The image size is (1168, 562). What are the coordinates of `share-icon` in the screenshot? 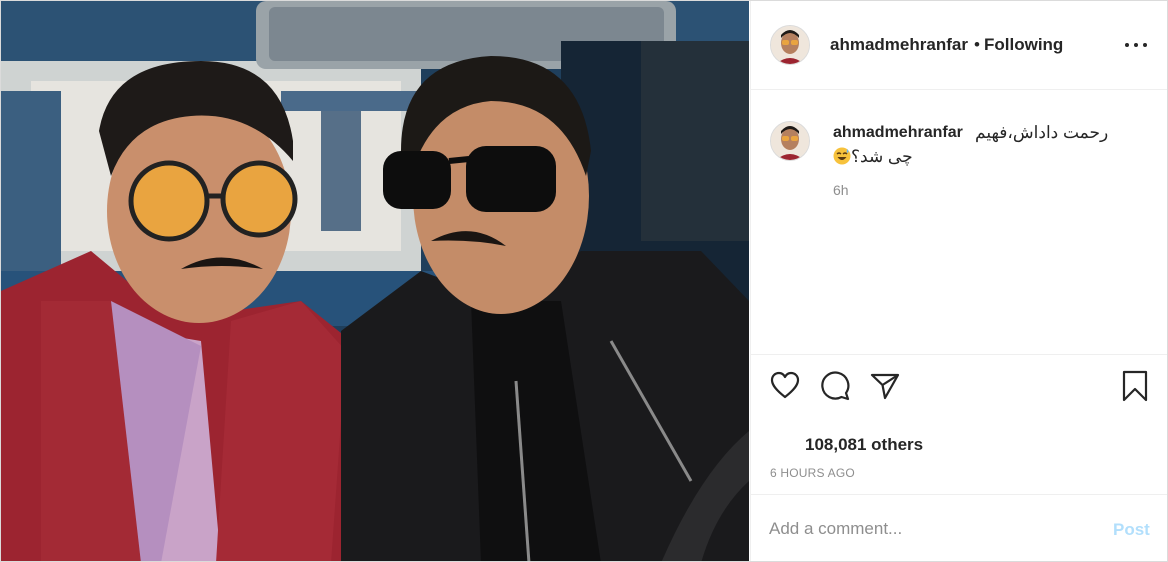 It's located at (885, 386).